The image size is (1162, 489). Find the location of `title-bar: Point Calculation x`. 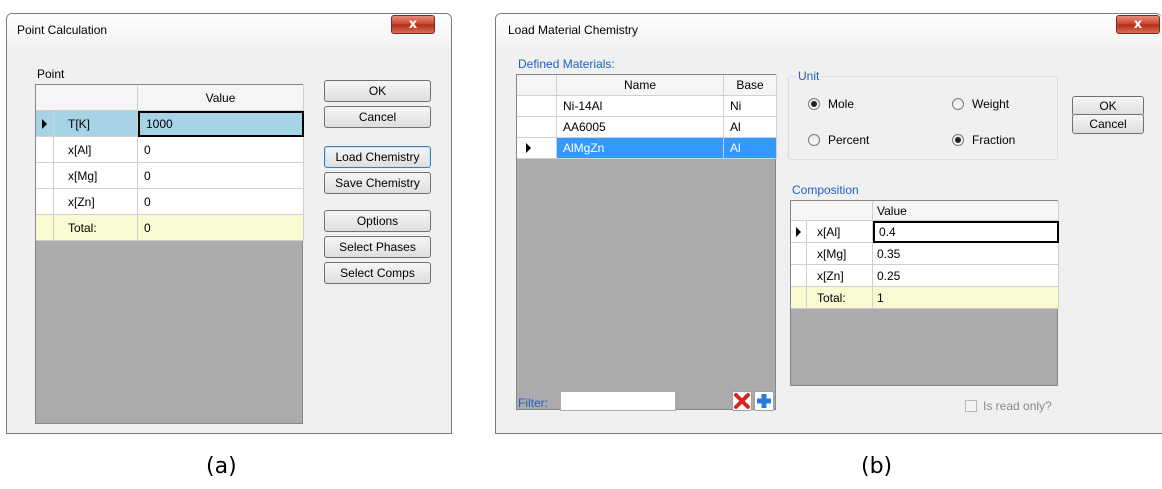

title-bar: Point Calculation x is located at coordinates (229, 30).